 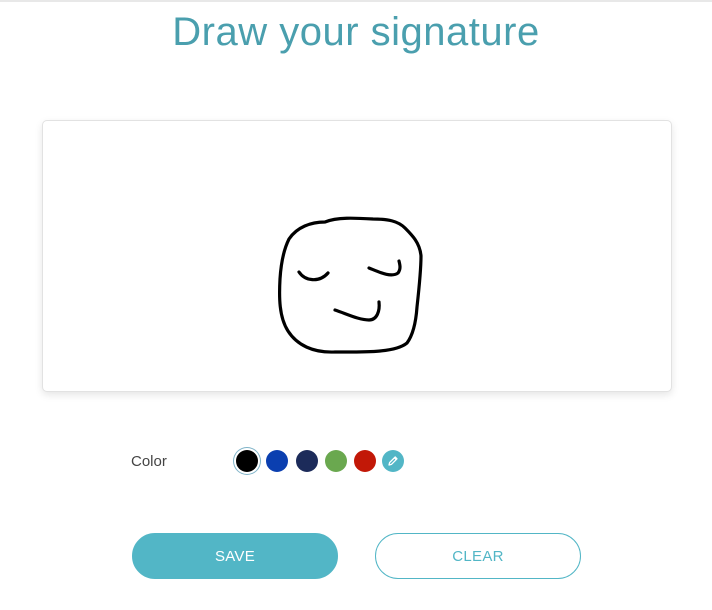 I want to click on swatch-red, so click(x=365, y=461).